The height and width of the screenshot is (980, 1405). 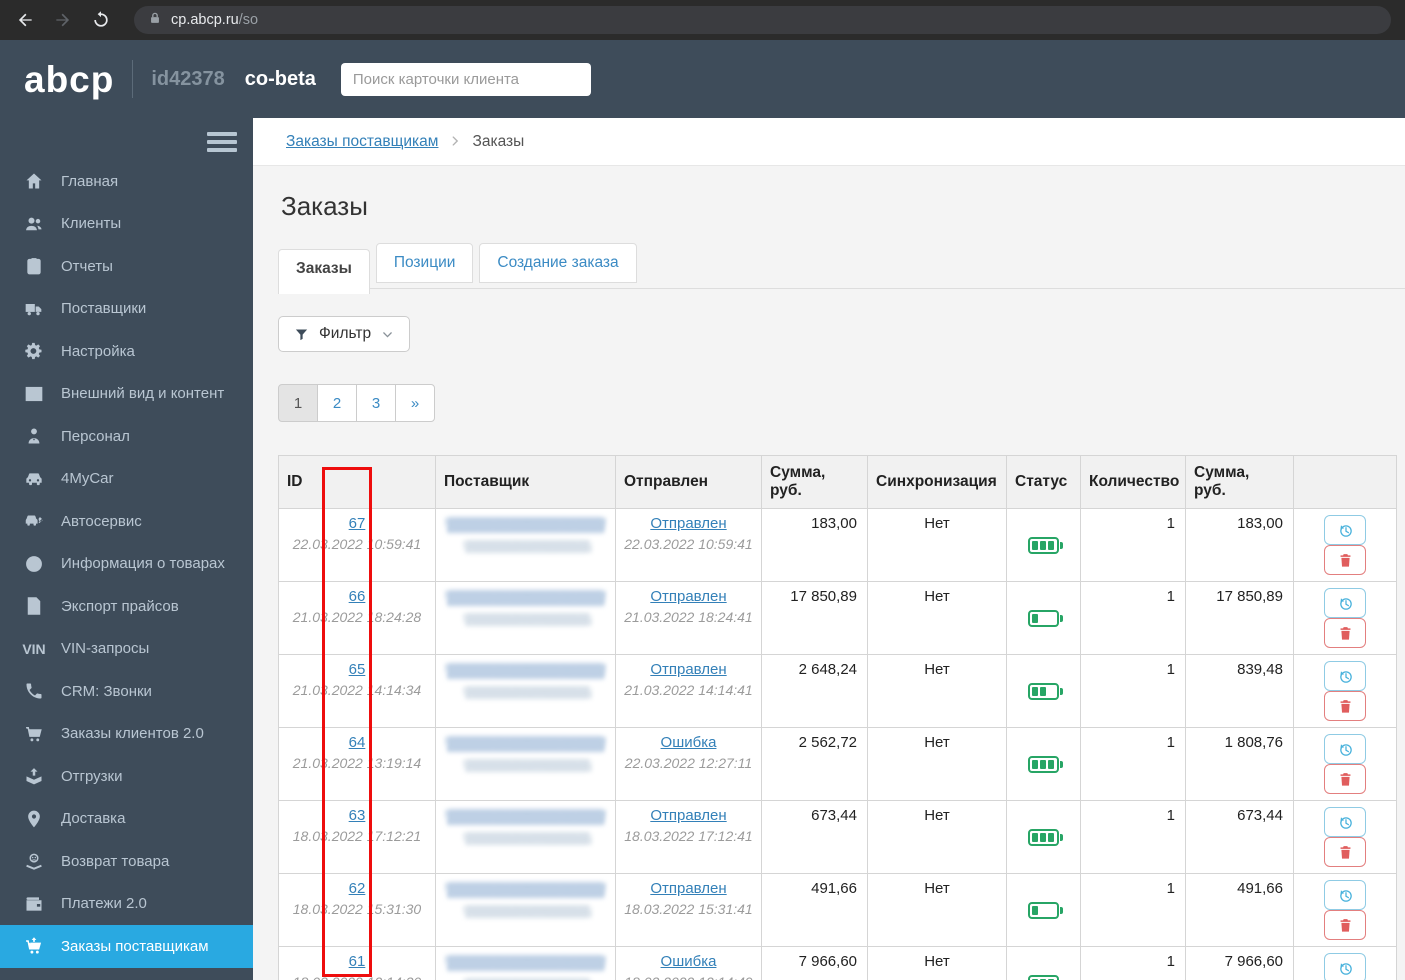 I want to click on sum-rub-2: 17 850,89, so click(x=1239, y=618).